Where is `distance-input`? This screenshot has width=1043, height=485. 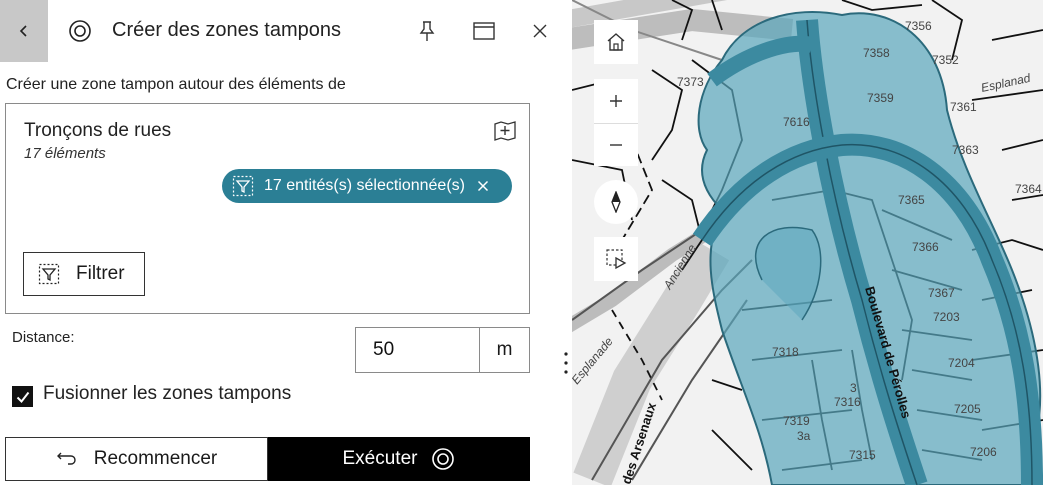 distance-input is located at coordinates (417, 350).